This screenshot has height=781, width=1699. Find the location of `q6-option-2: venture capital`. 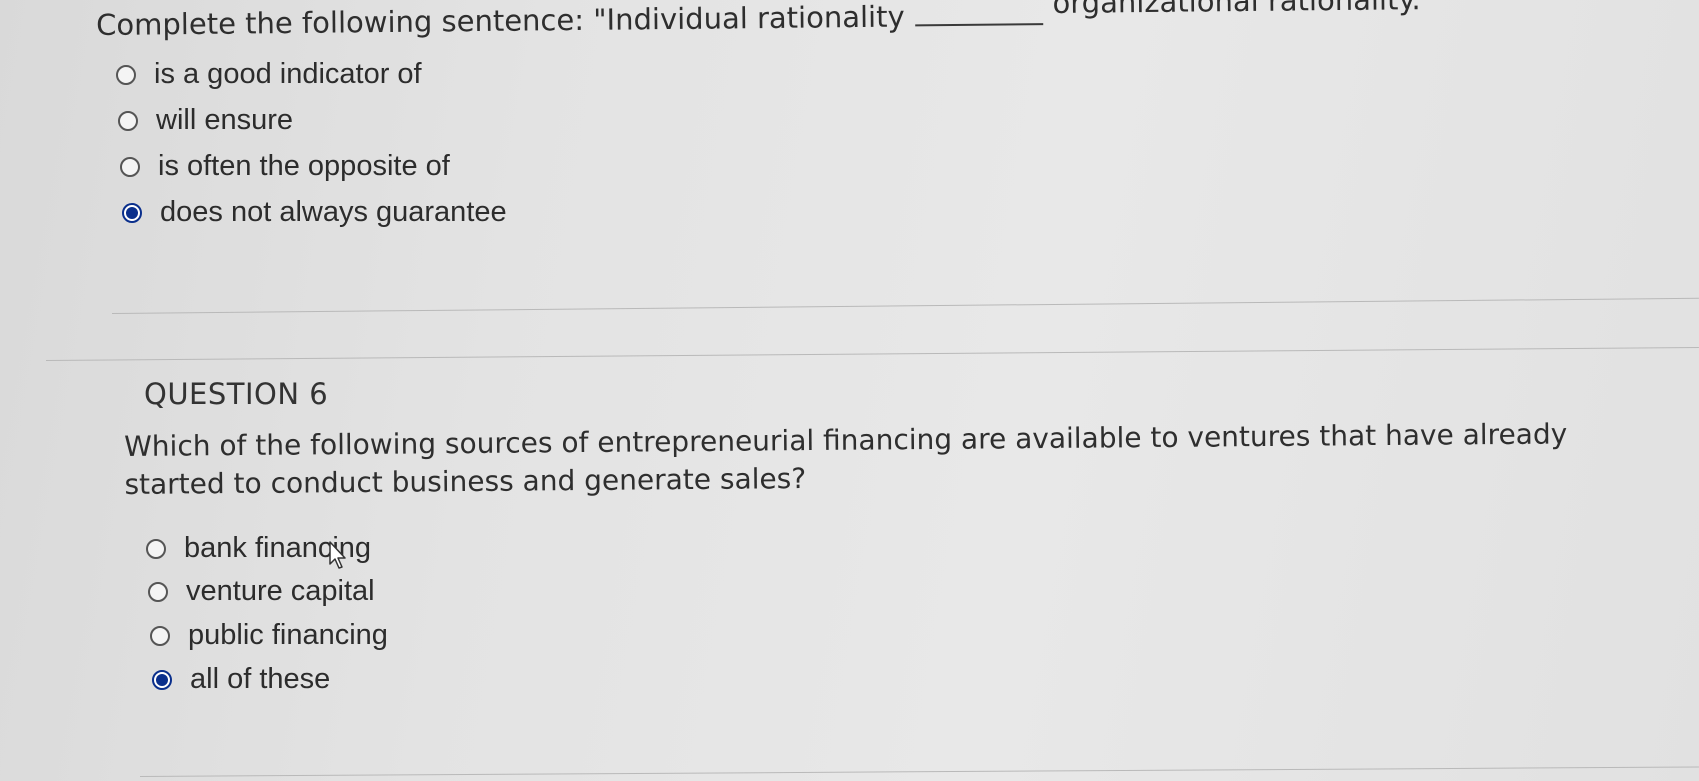

q6-option-2: venture capital is located at coordinates (261, 591).